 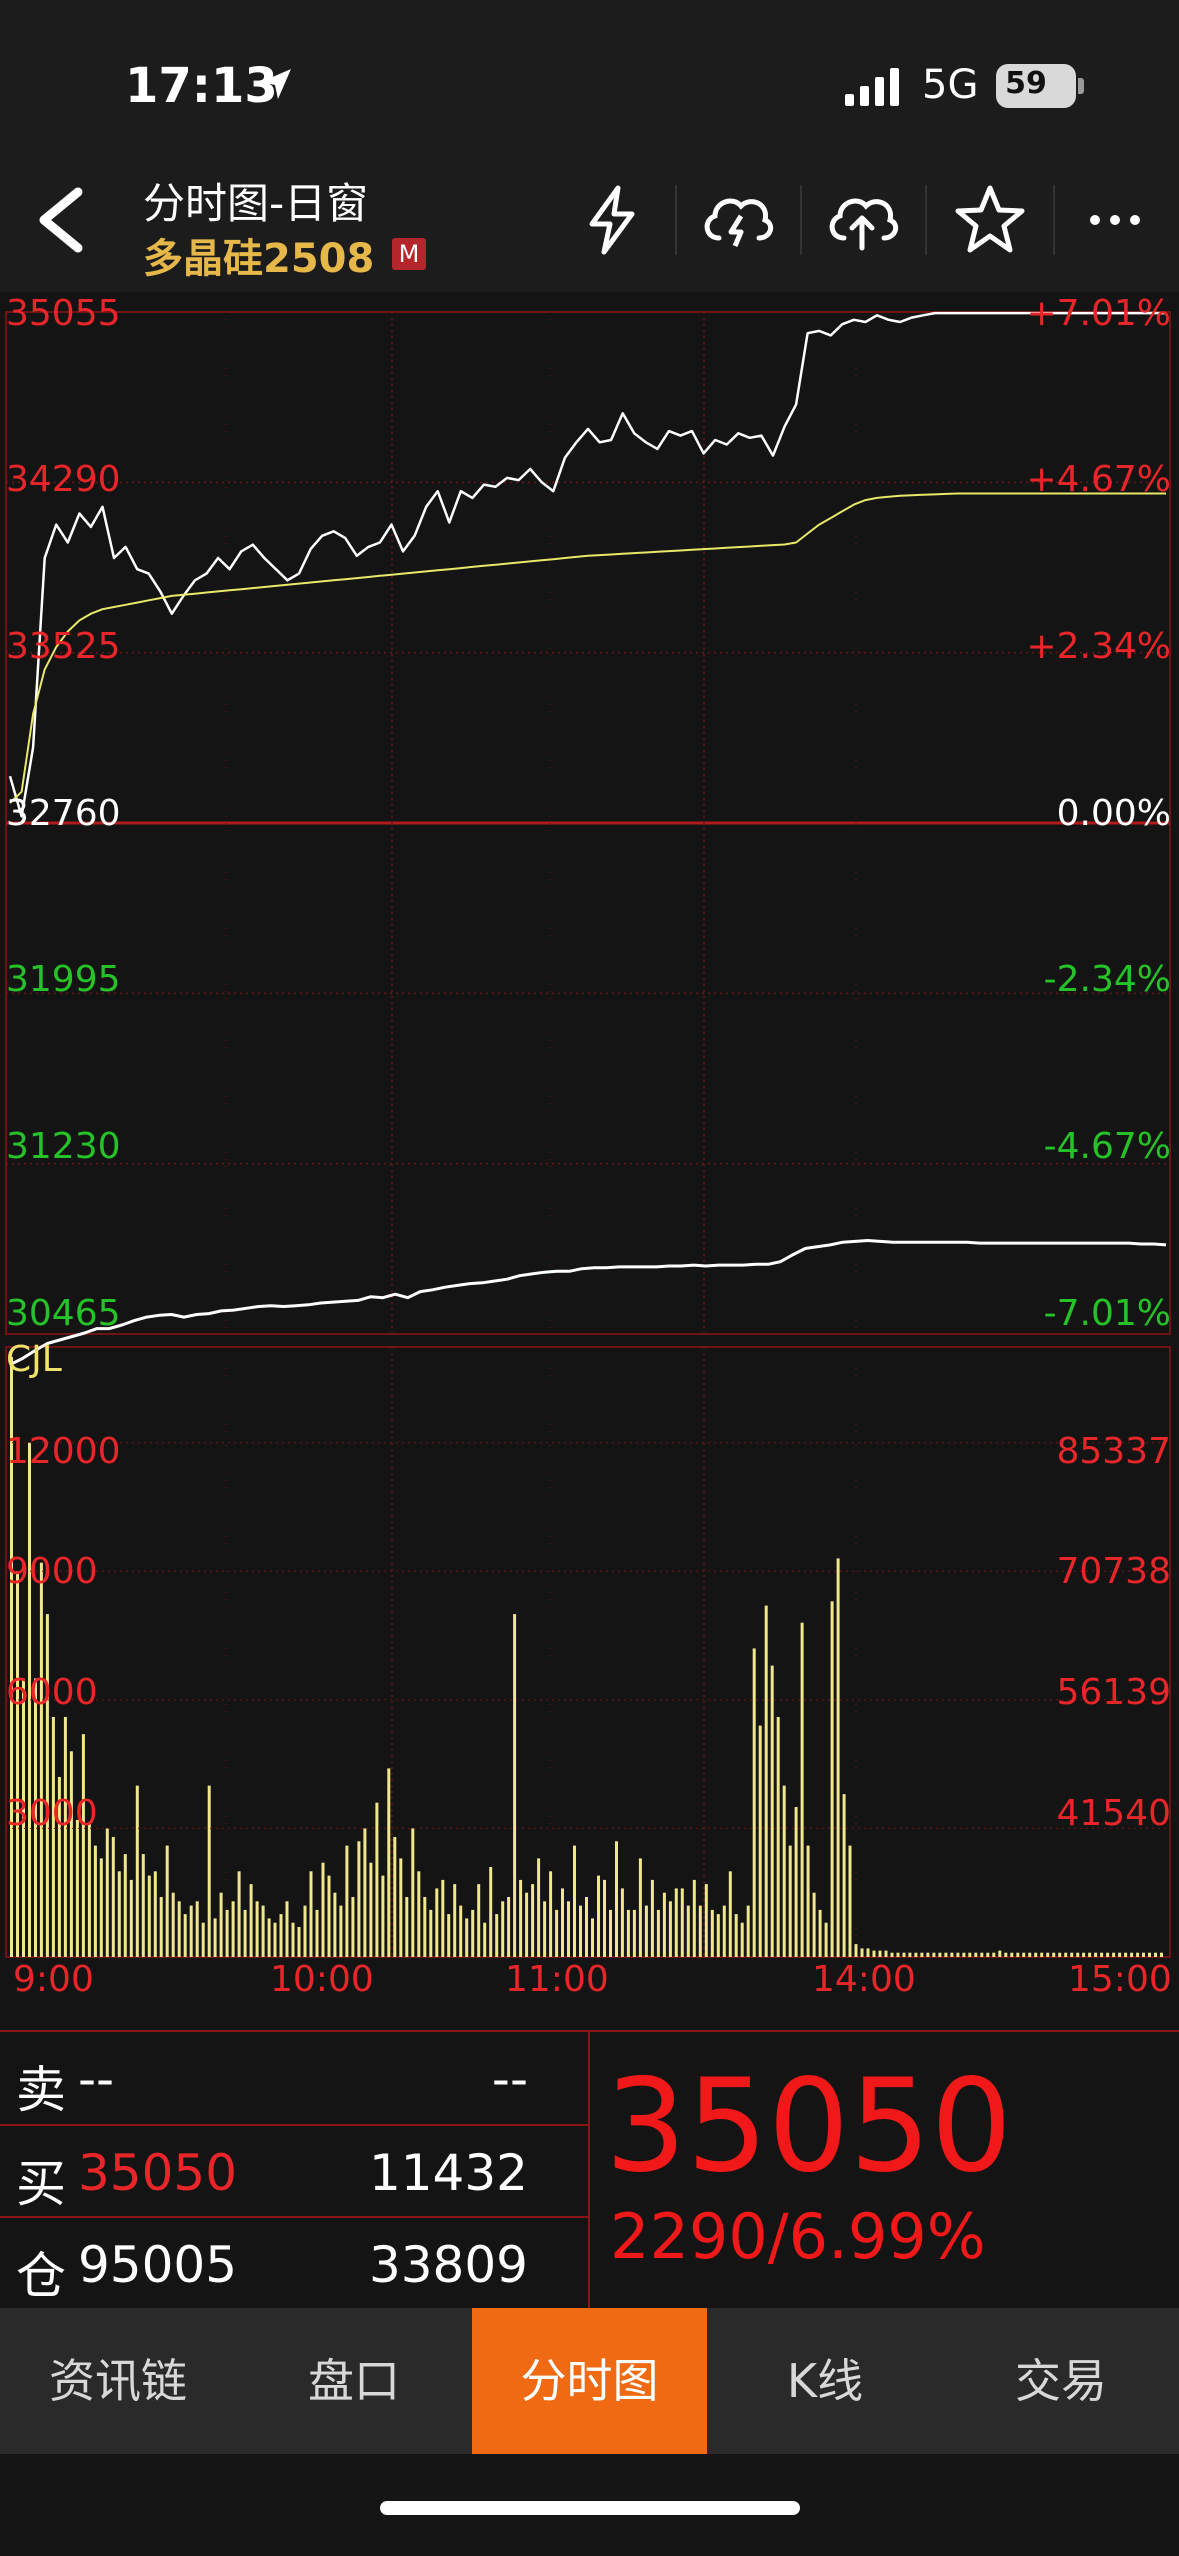 I want to click on oi-label-right: 70738, so click(x=1113, y=1571).